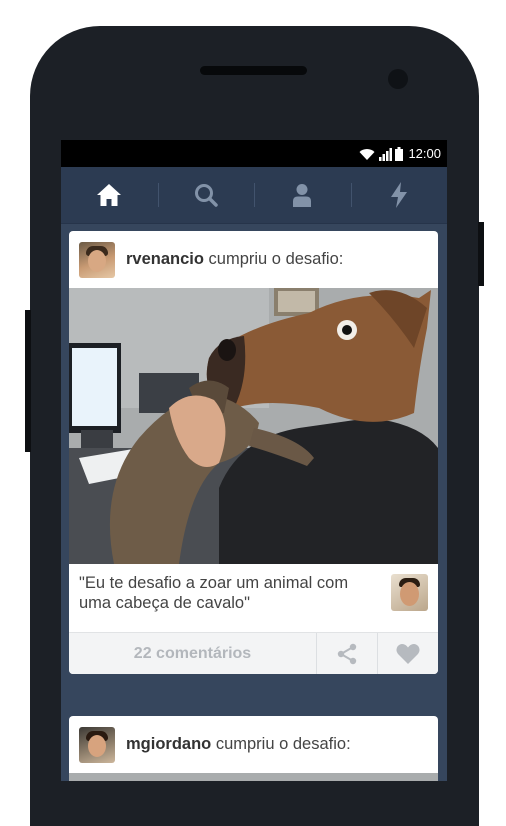 This screenshot has width=506, height=826. I want to click on signal-icon, so click(386, 154).